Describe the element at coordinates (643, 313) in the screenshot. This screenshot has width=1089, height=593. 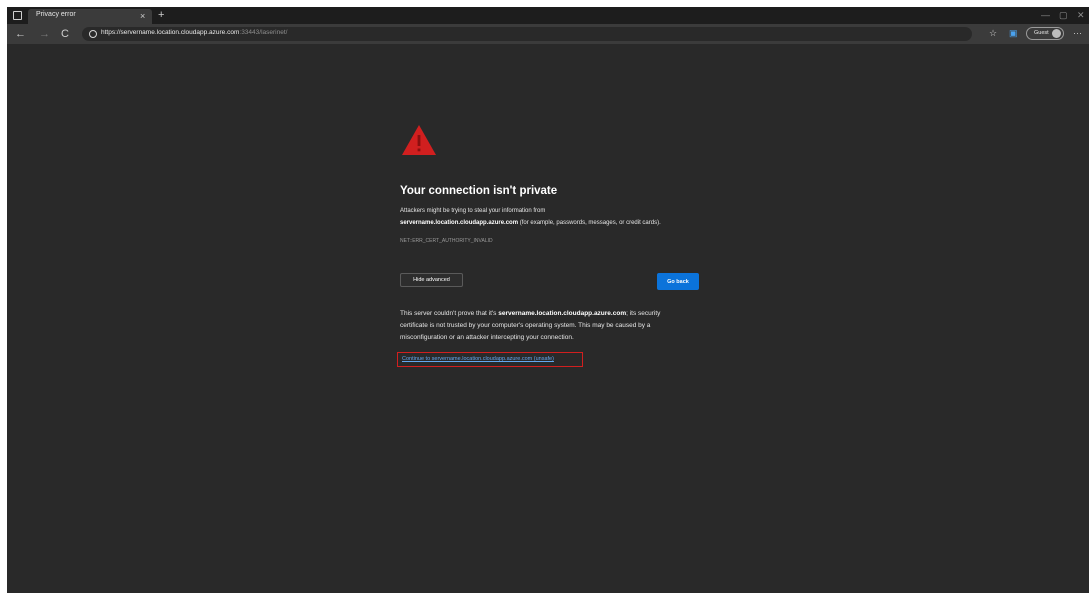
I see `advanced-line-1-end: ; its security` at that location.